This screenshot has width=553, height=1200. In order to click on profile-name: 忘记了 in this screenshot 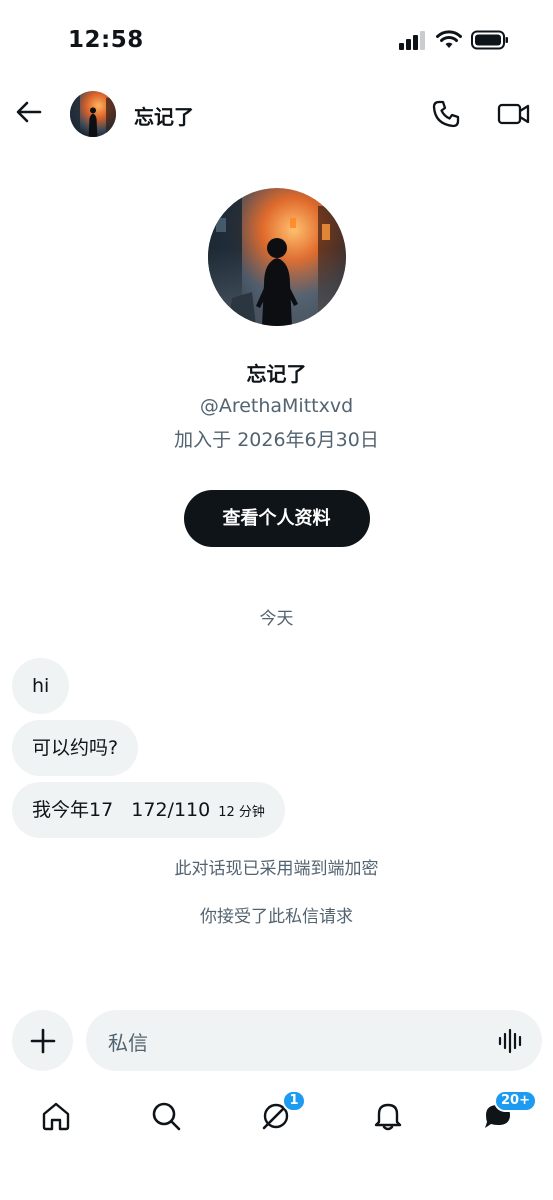, I will do `click(276, 374)`.